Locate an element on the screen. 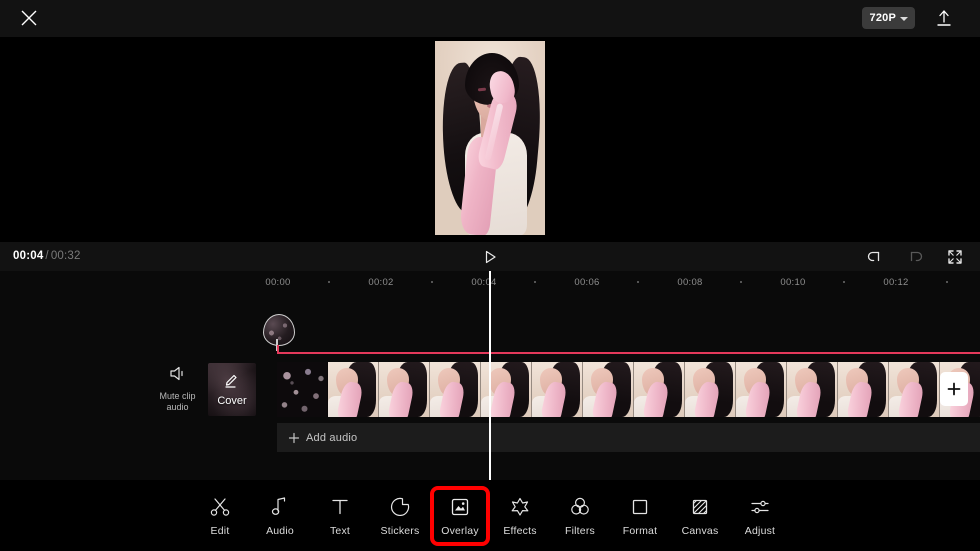 This screenshot has width=980, height=551. playback-actions is located at coordinates (915, 257).